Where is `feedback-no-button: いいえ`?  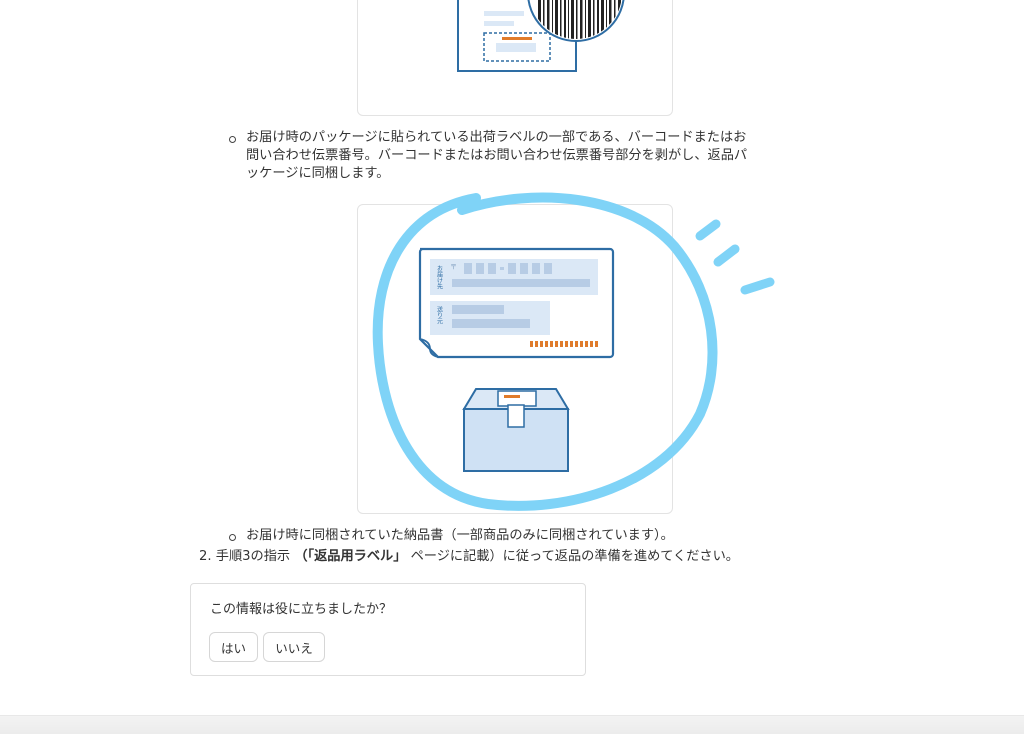
feedback-no-button: いいえ is located at coordinates (294, 647).